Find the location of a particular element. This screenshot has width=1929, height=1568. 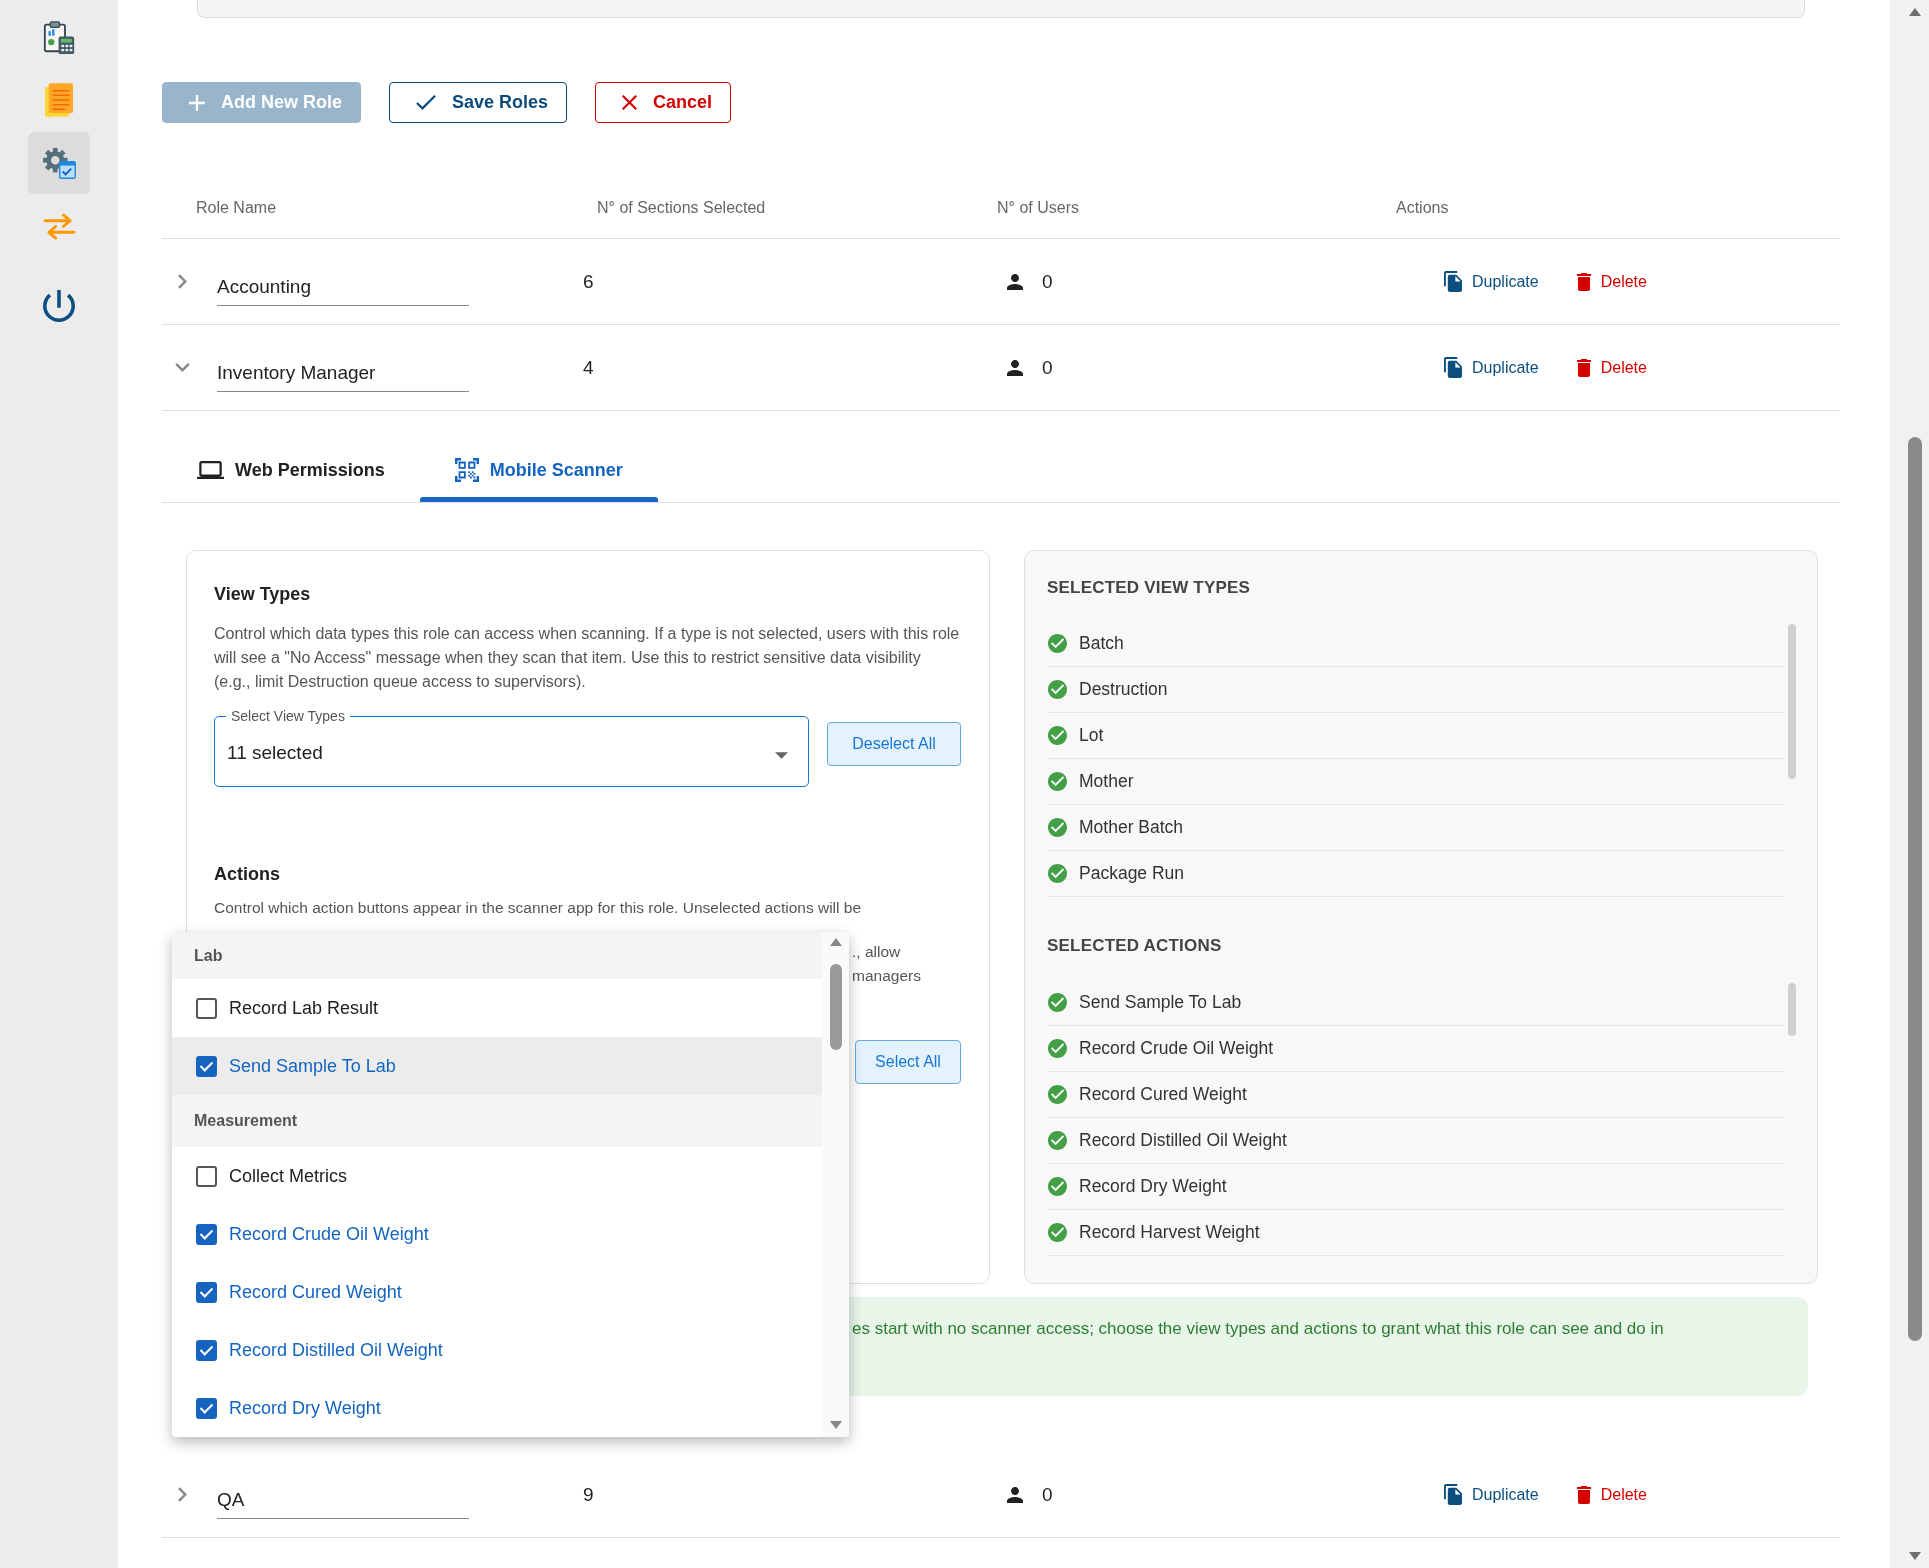

select-all-button: Select All is located at coordinates (908, 1062).